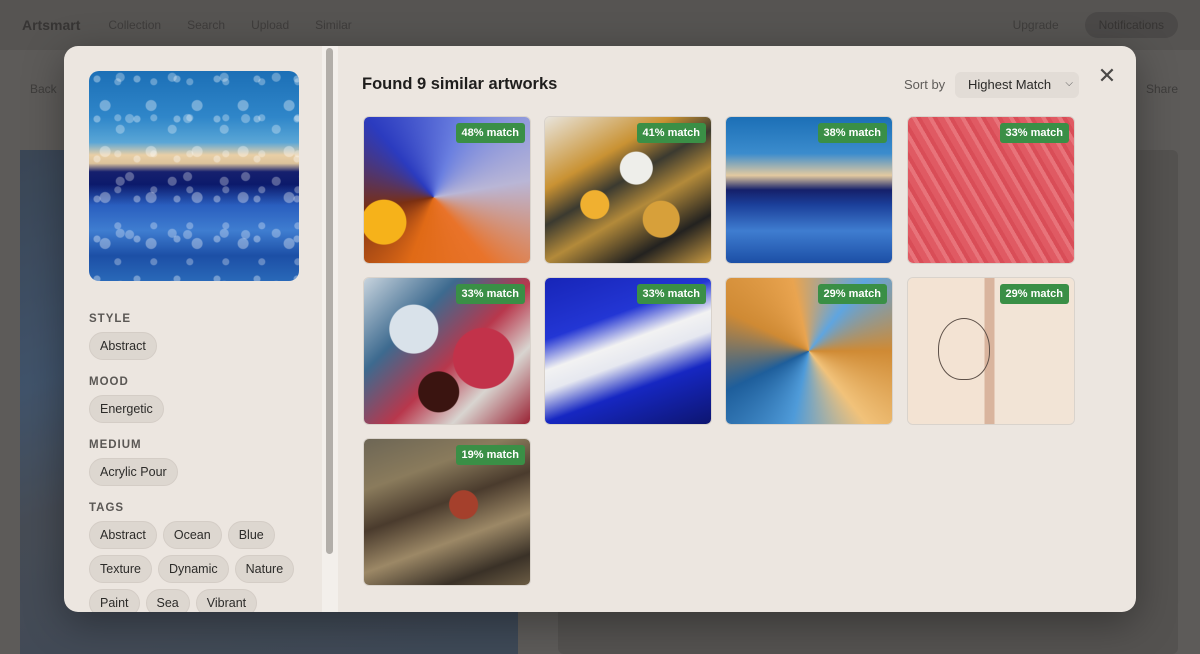 The width and height of the screenshot is (1200, 654). I want to click on tag-chip: Nature, so click(264, 569).